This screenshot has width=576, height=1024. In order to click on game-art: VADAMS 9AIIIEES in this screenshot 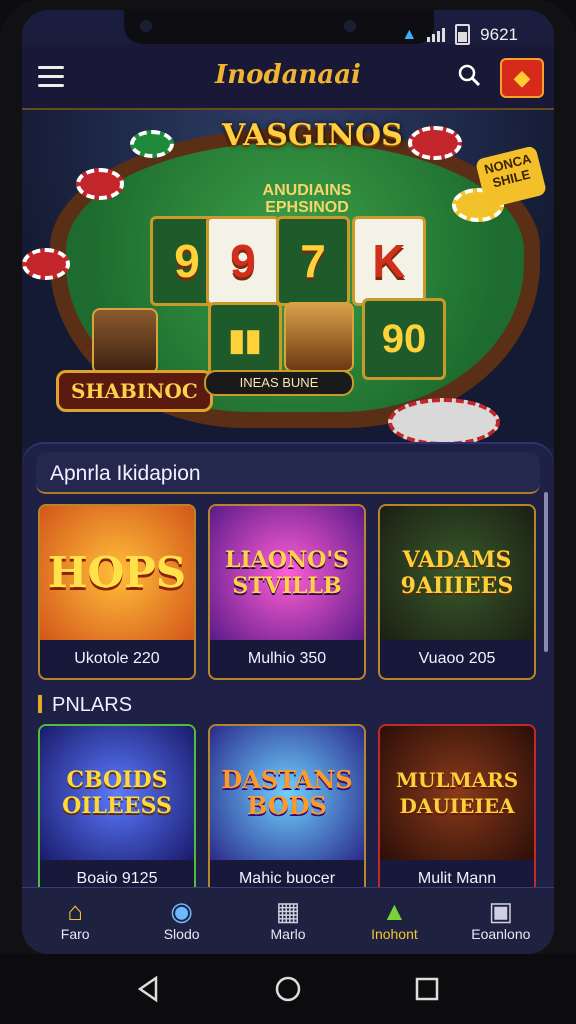, I will do `click(457, 573)`.